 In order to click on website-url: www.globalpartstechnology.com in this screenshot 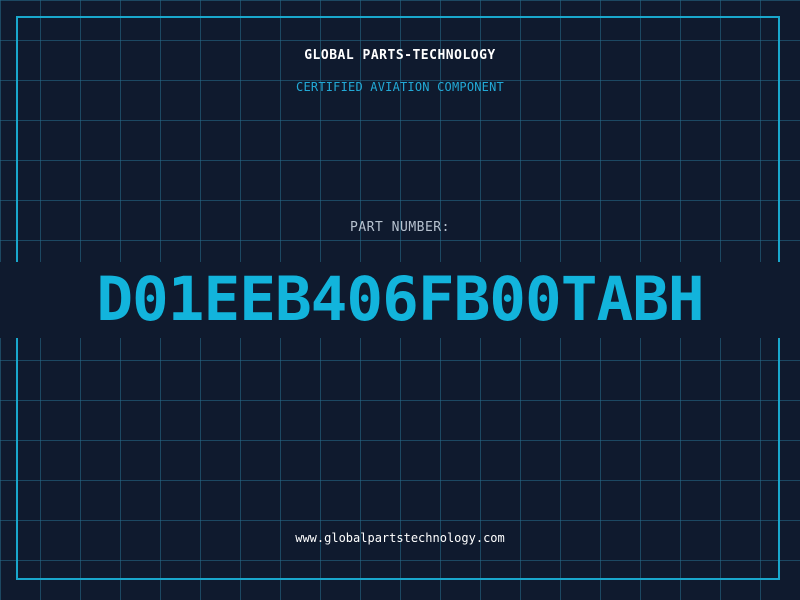, I will do `click(400, 538)`.